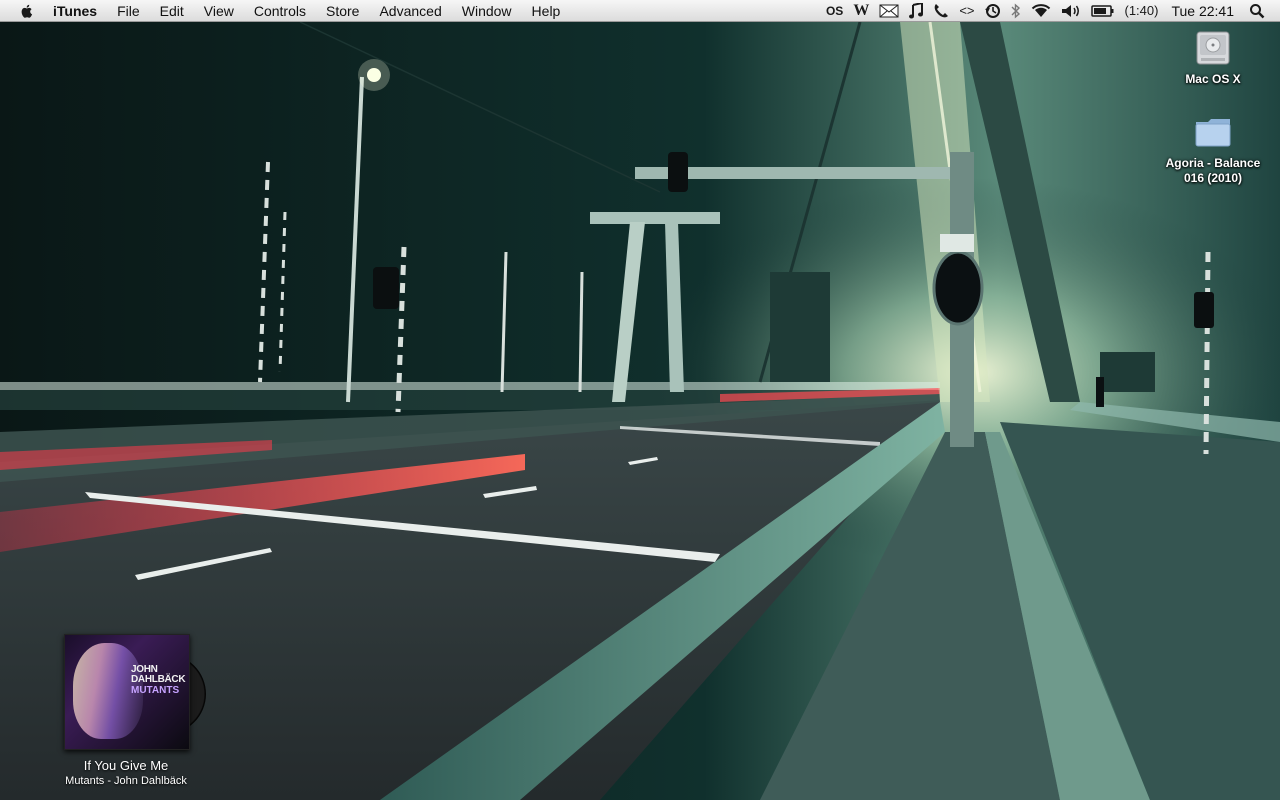 The width and height of the screenshot is (1280, 800). Describe the element at coordinates (834, 11) in the screenshot. I see `os-icon: OS` at that location.